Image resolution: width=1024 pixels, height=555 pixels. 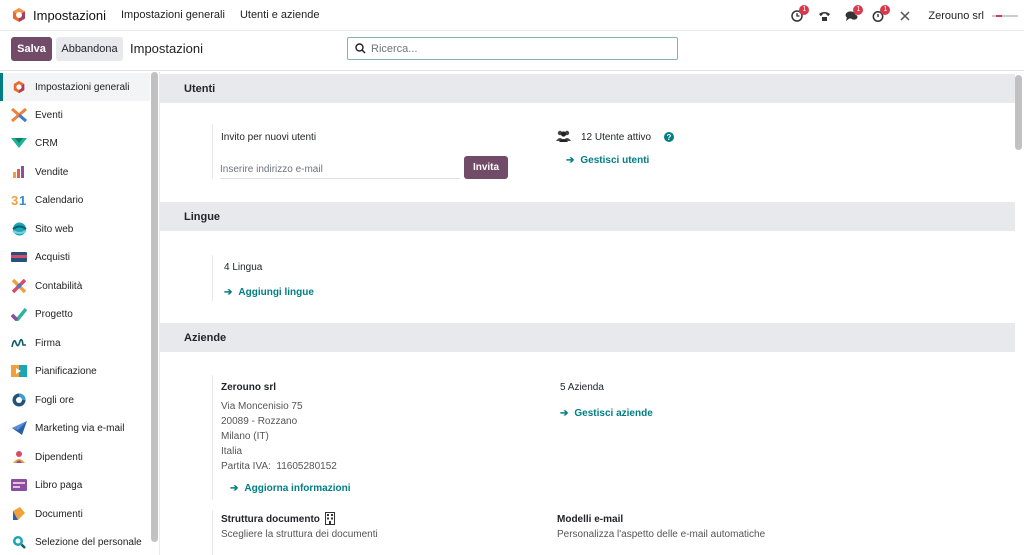 I want to click on email-templates-title: Modelli e-mail, so click(x=590, y=519).